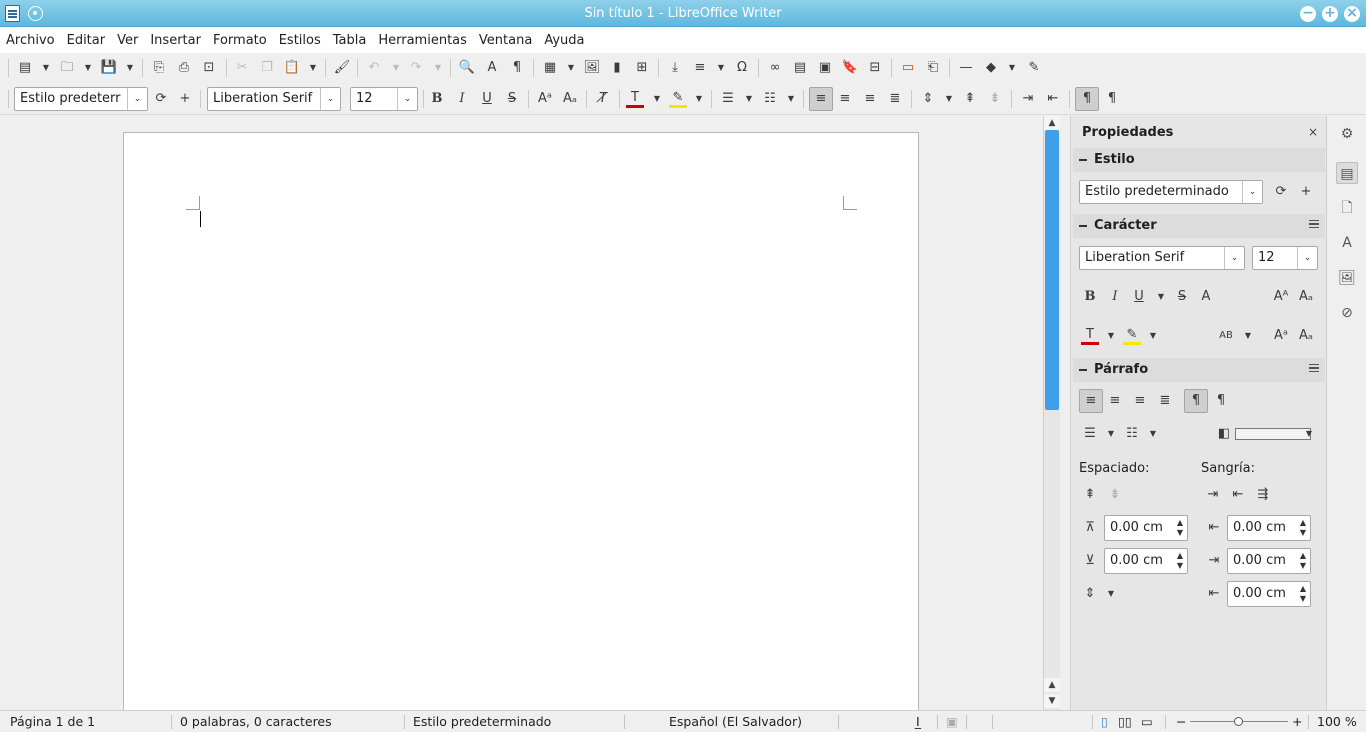 Image resolution: width=1366 pixels, height=732 pixels. I want to click on insert-endnote-icon: ▣, so click(825, 68).